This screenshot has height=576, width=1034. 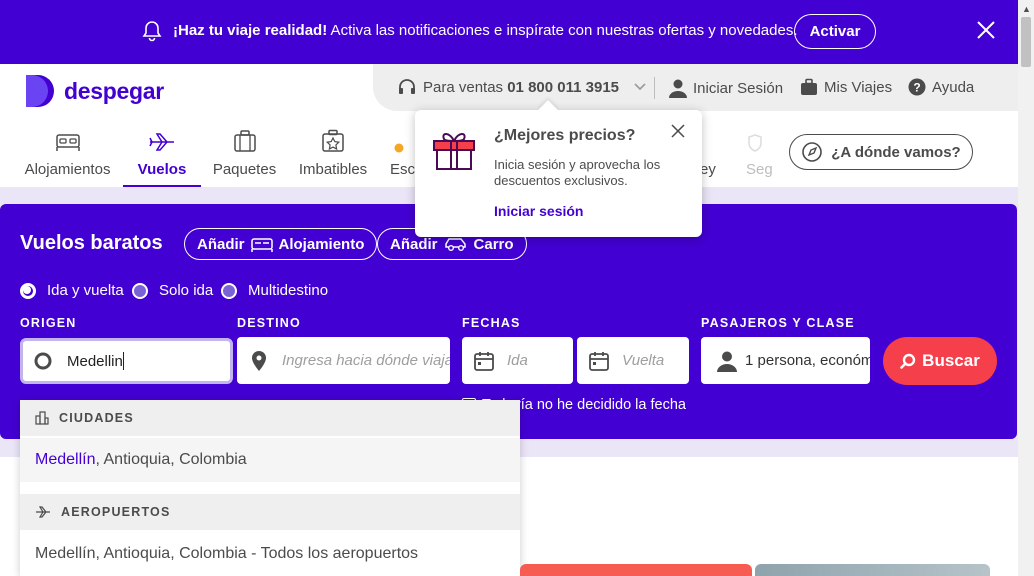 I want to click on tab-seguros: Seg, so click(x=760, y=156).